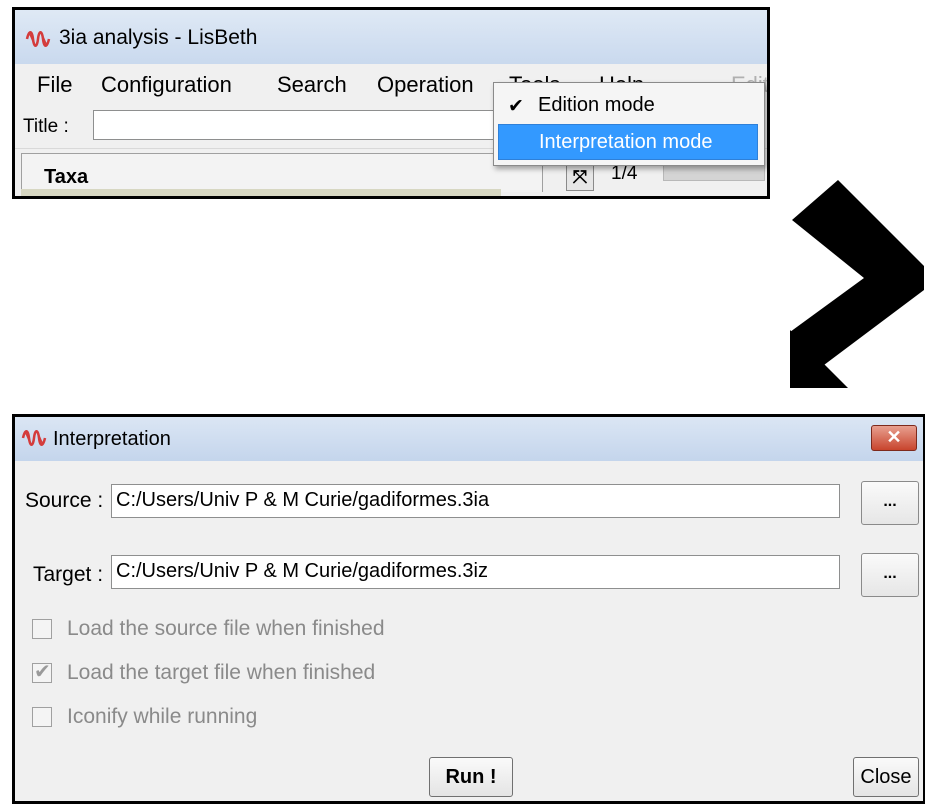  What do you see at coordinates (857, 284) in the screenshot?
I see `transition-arrow-icon` at bounding box center [857, 284].